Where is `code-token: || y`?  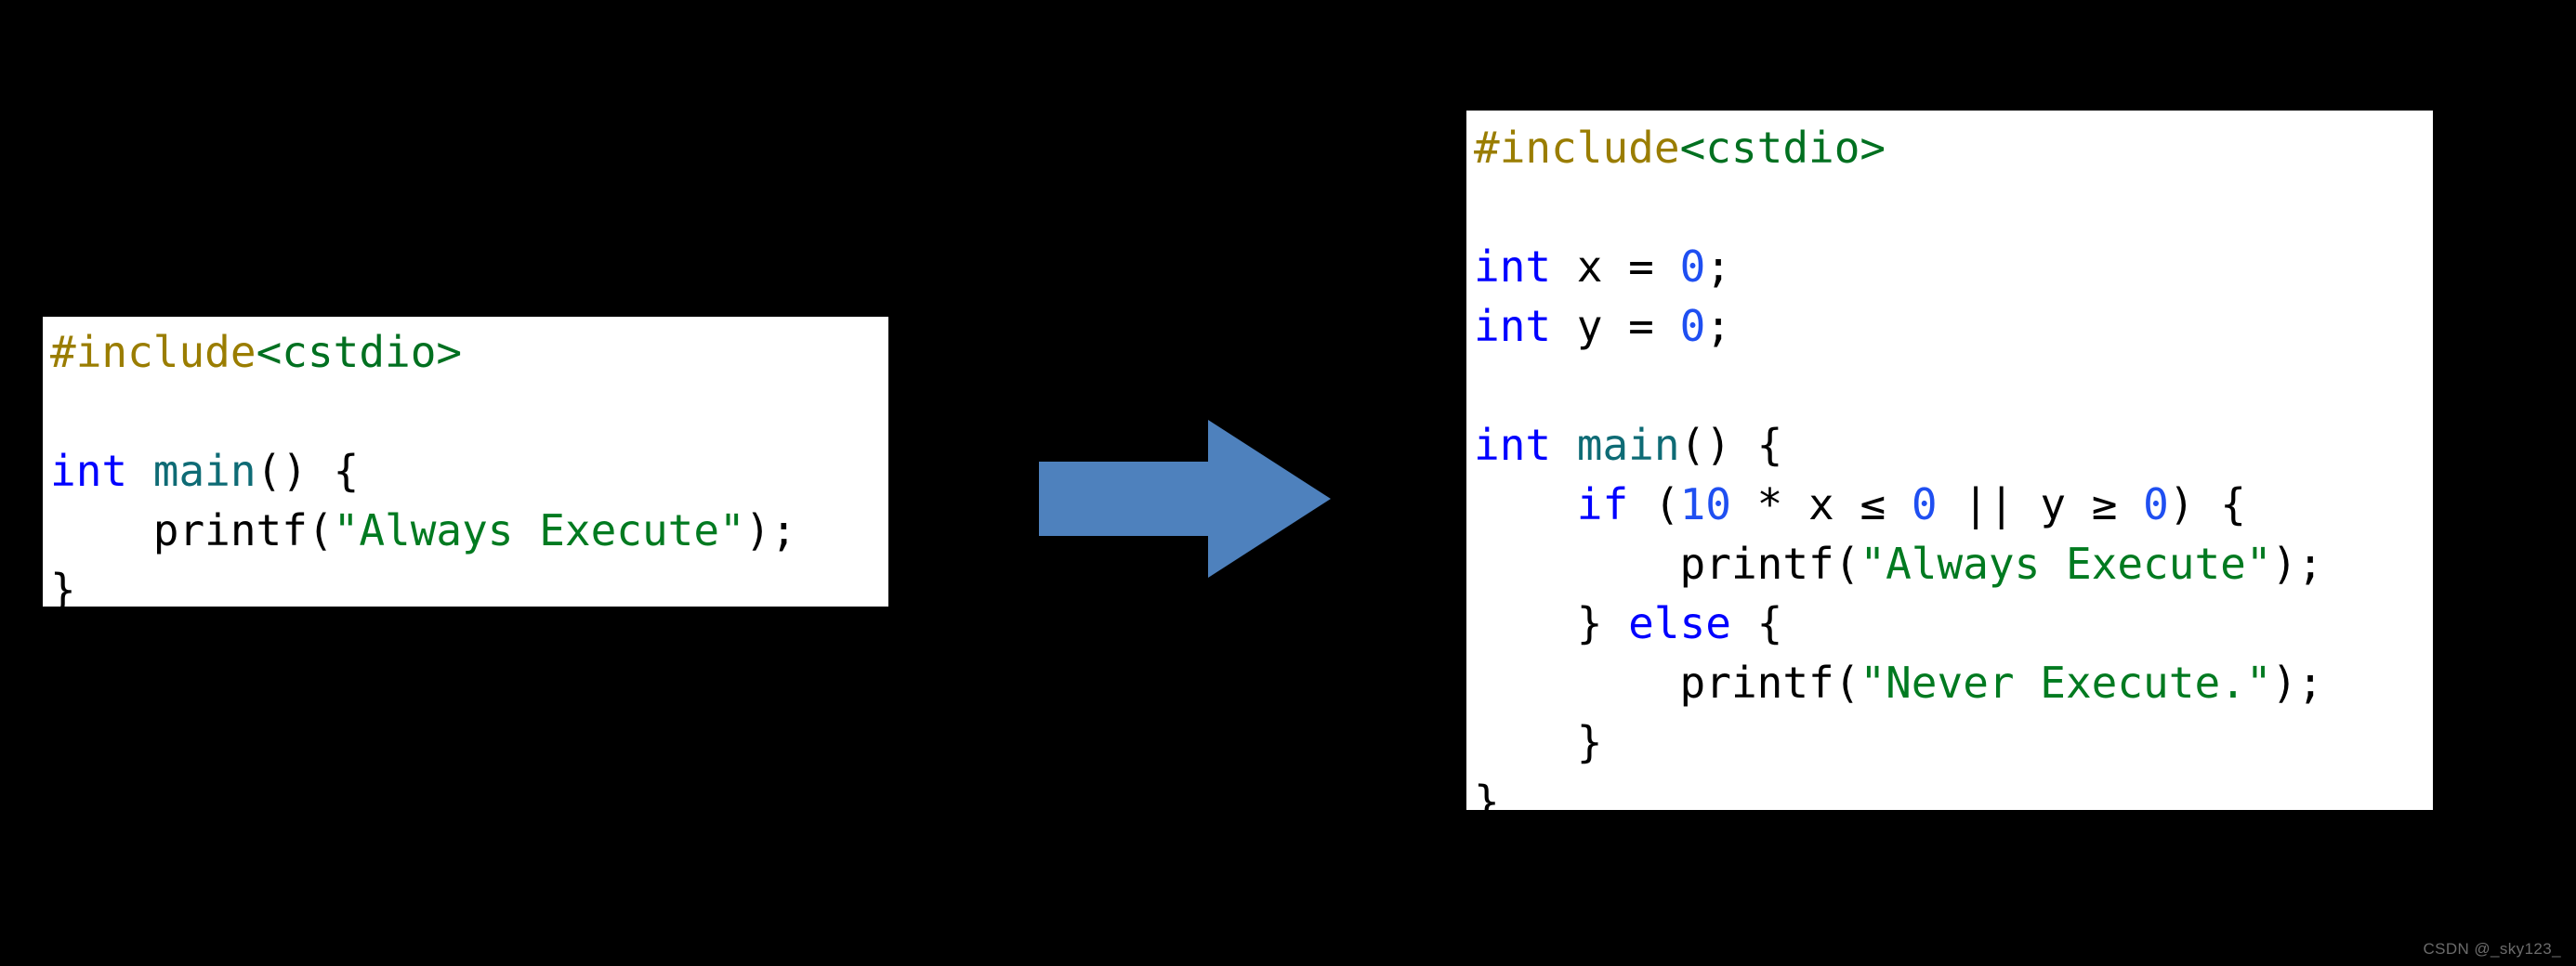
code-token: || y is located at coordinates (2014, 504).